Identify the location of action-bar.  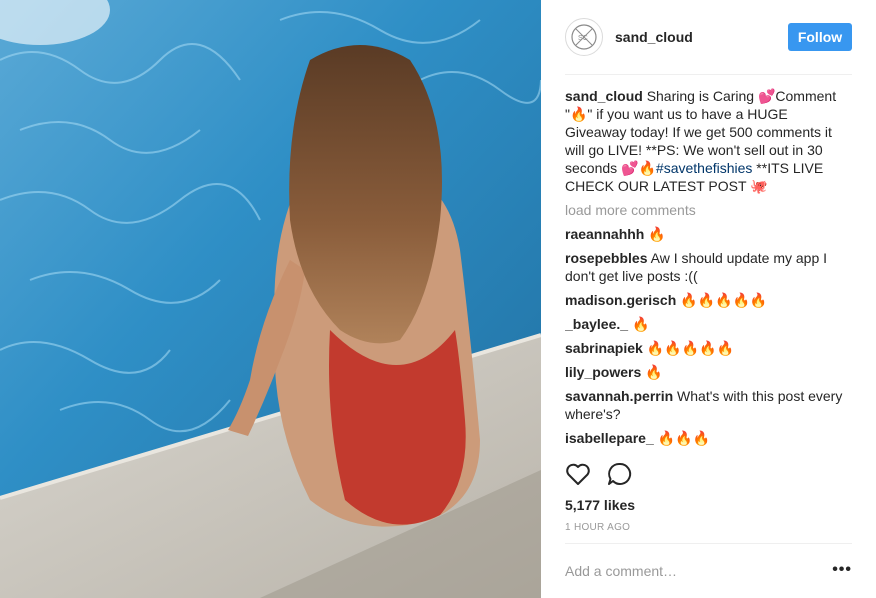
(599, 476).